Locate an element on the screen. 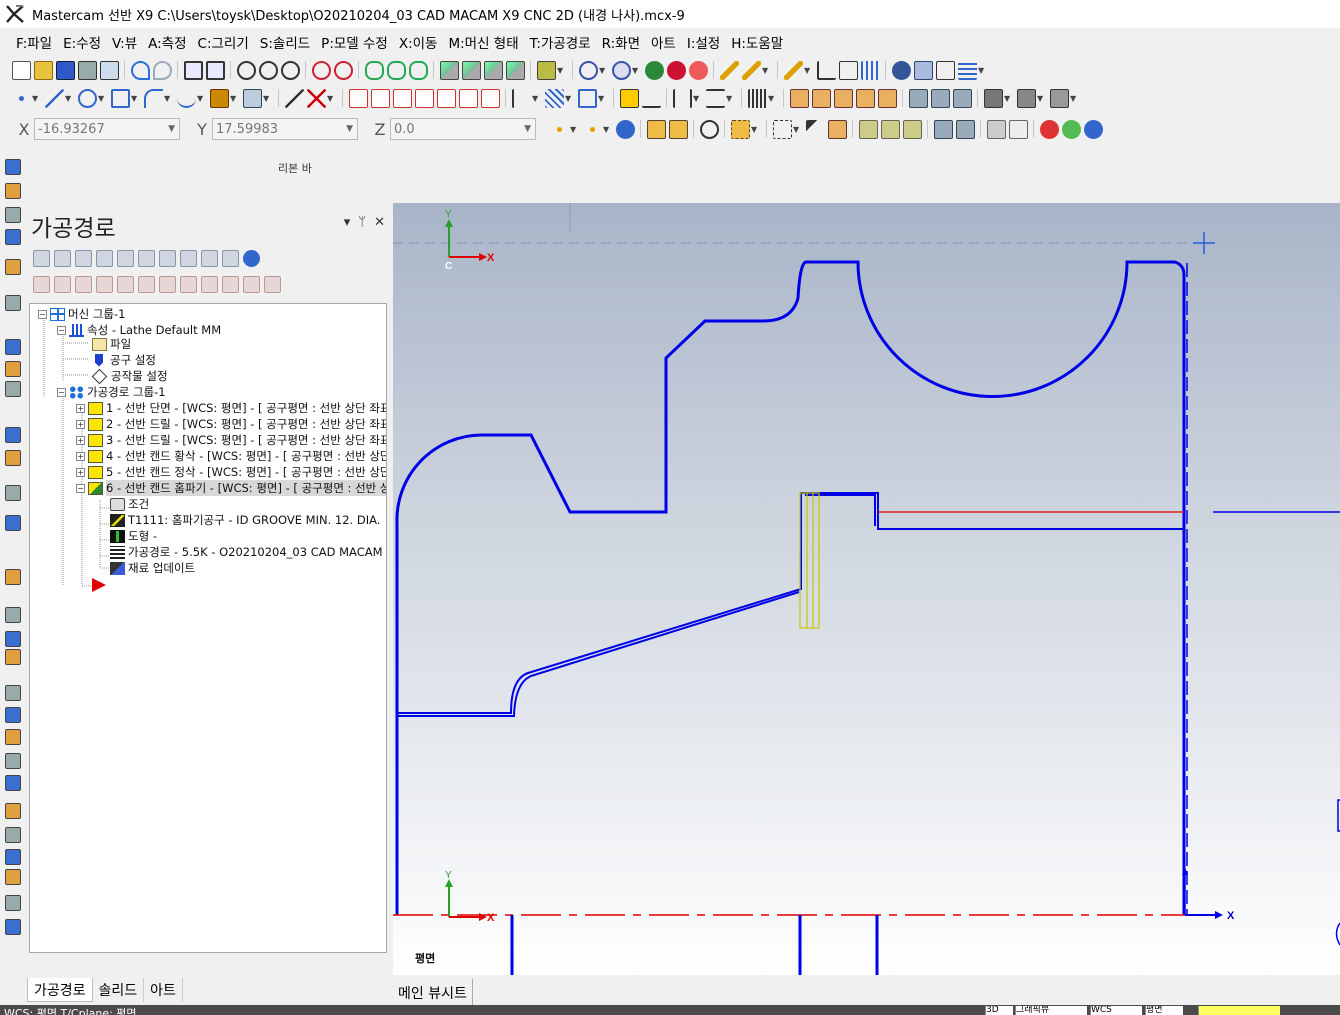 The height and width of the screenshot is (1015, 1340). refresh-icon is located at coordinates (709, 129).